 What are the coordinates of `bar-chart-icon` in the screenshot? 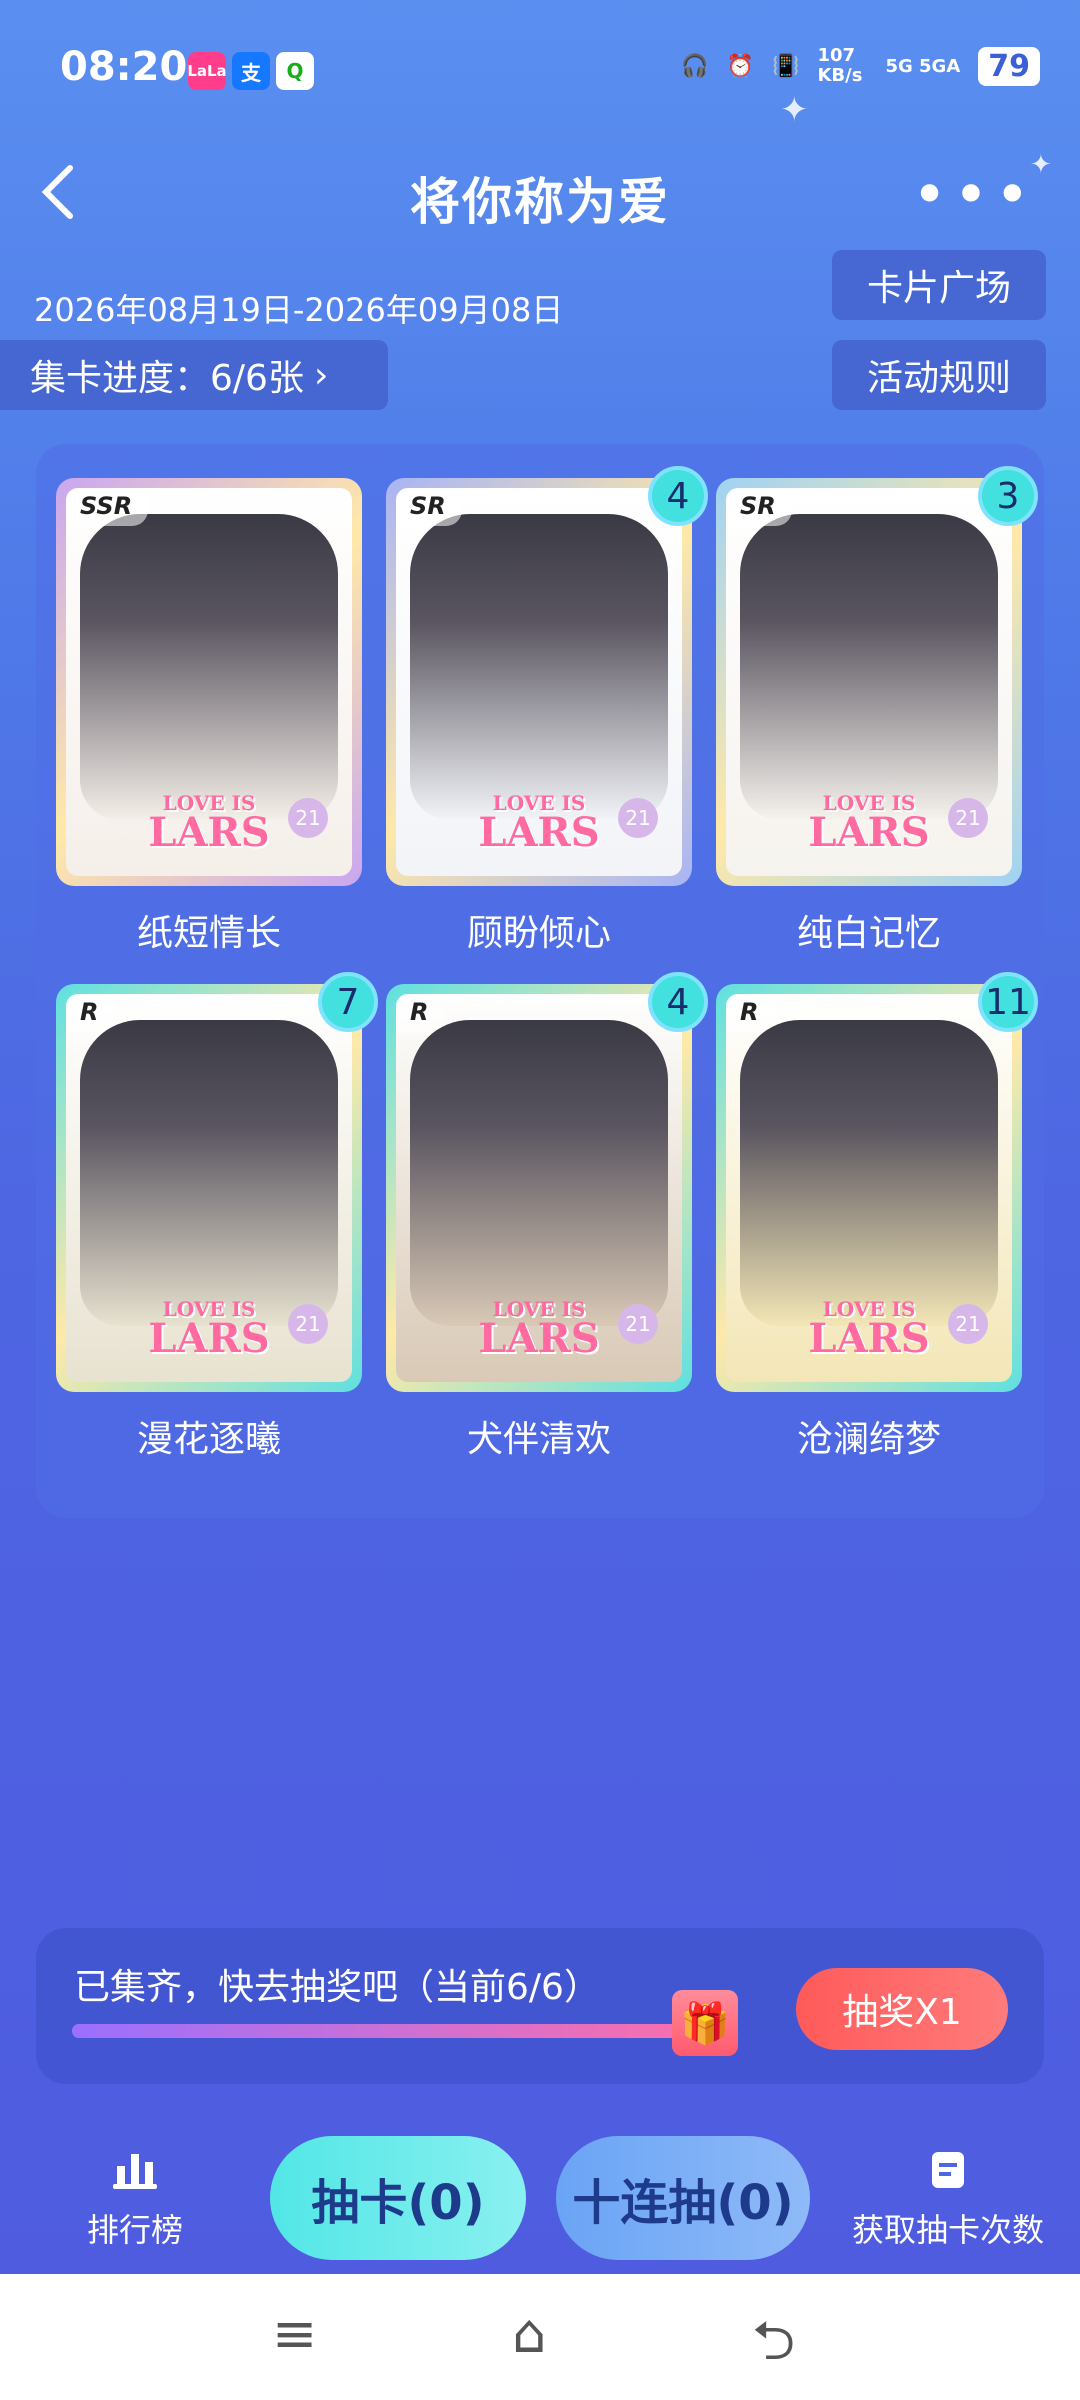 It's located at (135, 2175).